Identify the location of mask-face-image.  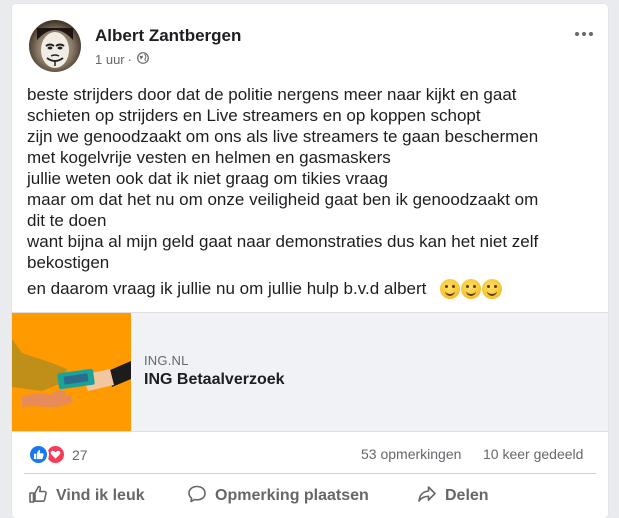
(55, 48).